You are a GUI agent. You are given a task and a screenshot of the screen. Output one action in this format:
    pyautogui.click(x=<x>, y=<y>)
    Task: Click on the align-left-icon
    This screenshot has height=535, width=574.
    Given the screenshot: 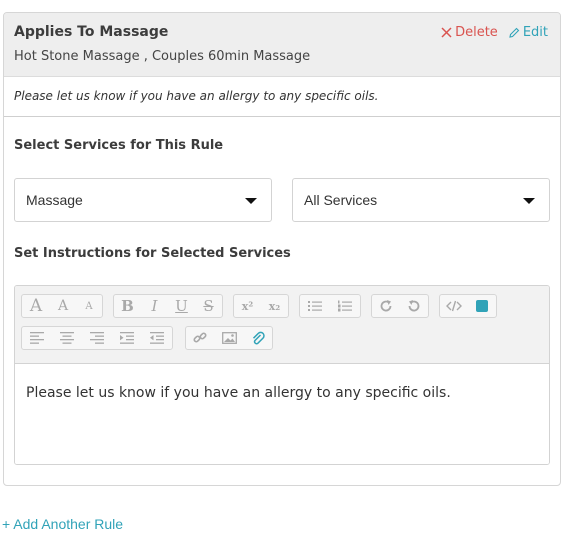 What is the action you would take?
    pyautogui.click(x=37, y=338)
    